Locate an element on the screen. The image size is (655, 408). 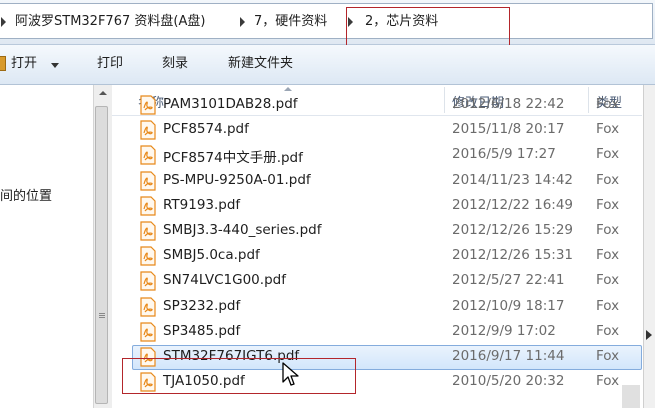
table-row: PAM3101DAB28.pdf 2012/6/18 22:42 Fox is located at coordinates (377, 105).